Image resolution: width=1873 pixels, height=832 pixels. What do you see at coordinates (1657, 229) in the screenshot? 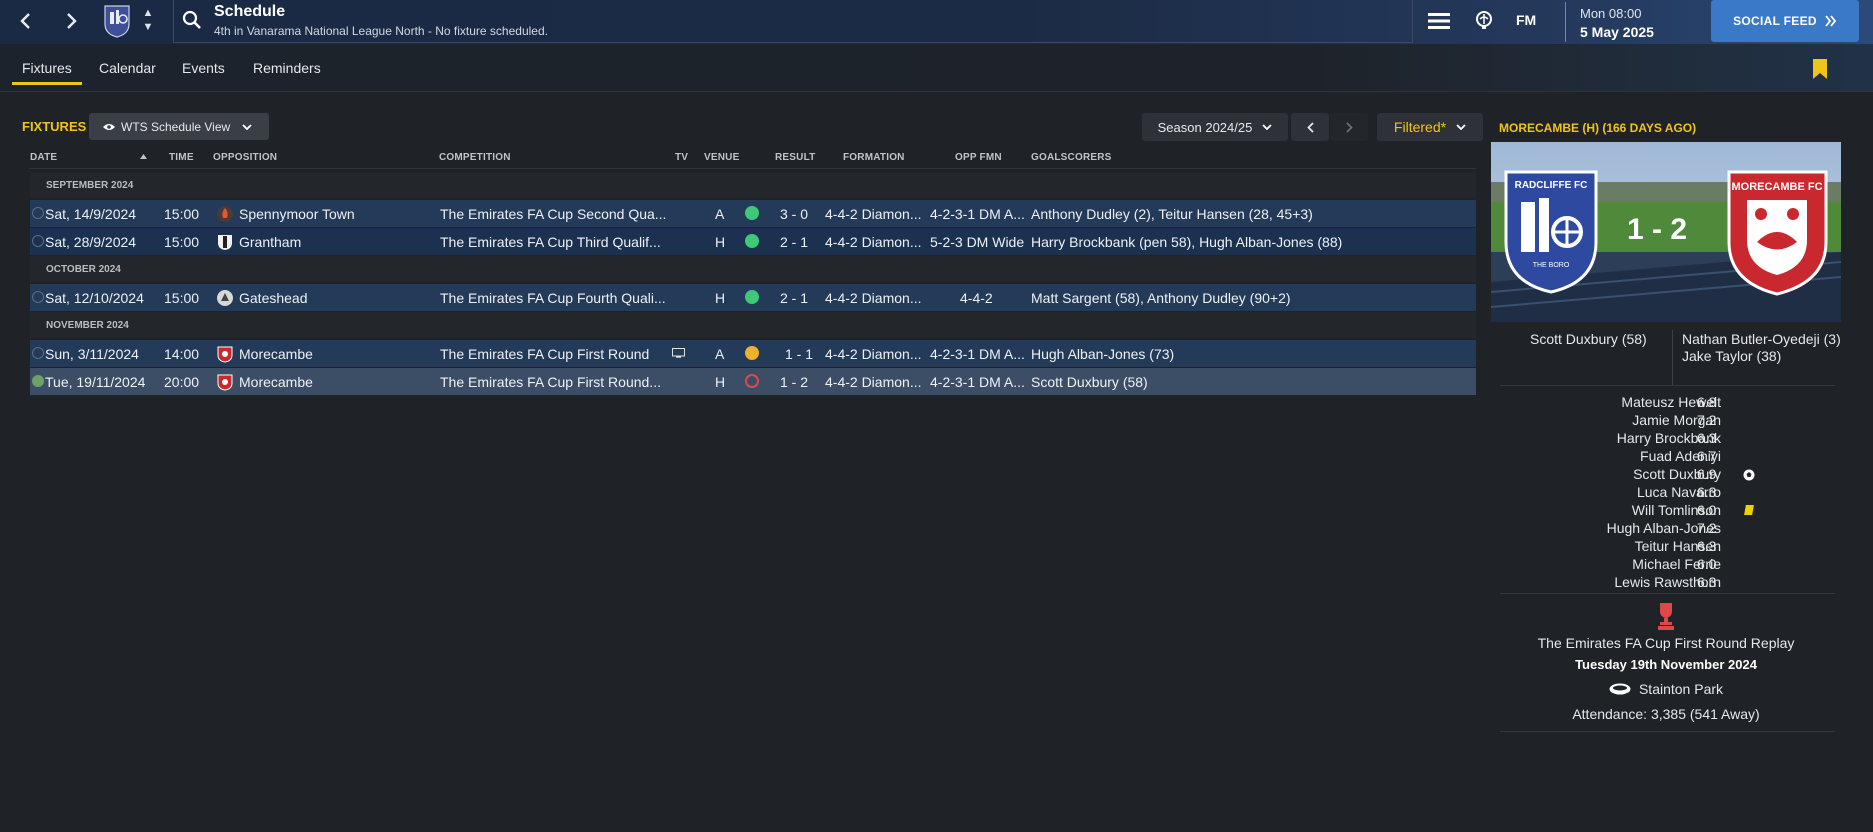
I see `match-score: 1 - 2` at bounding box center [1657, 229].